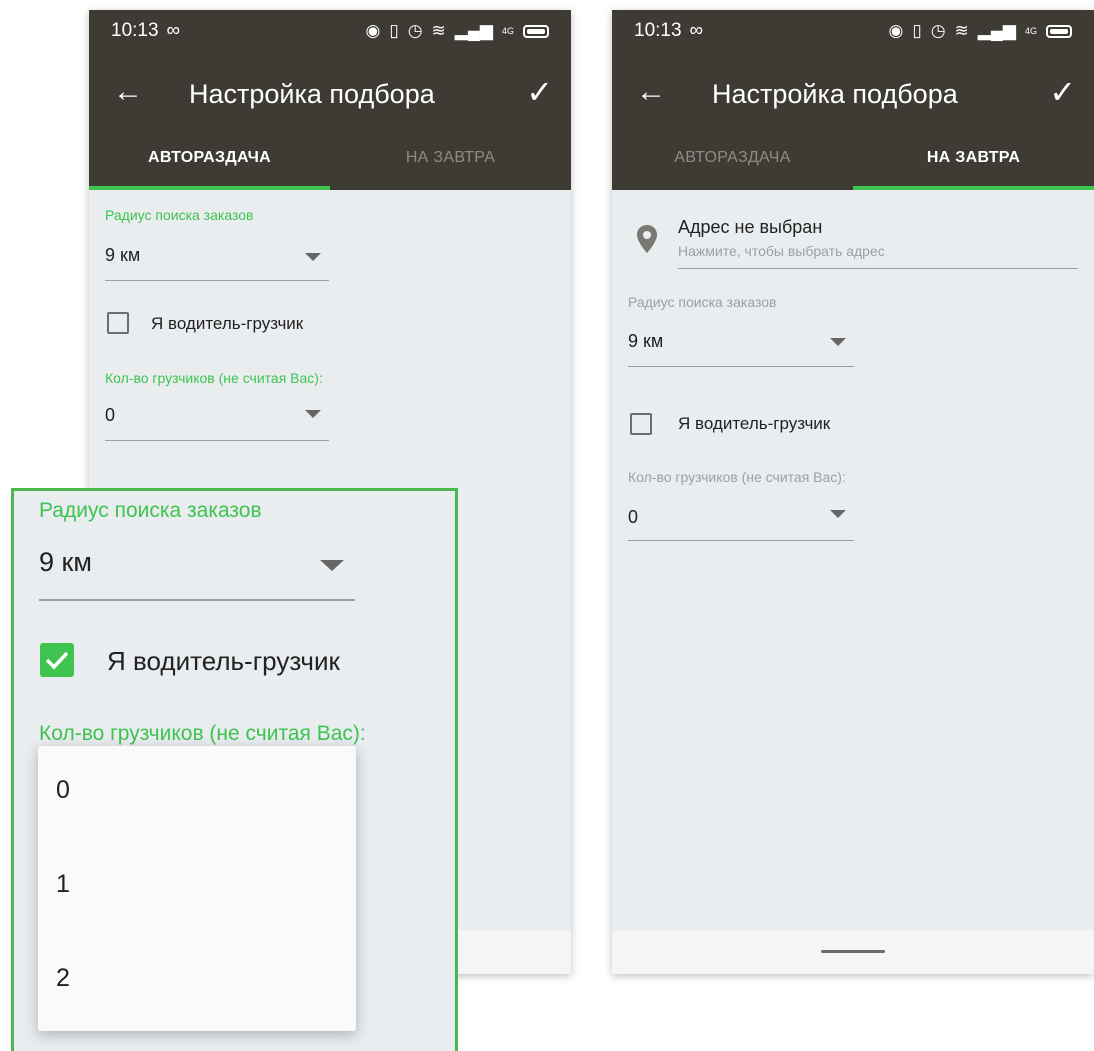  What do you see at coordinates (750, 227) in the screenshot?
I see `address-title: Адрес не выбран` at bounding box center [750, 227].